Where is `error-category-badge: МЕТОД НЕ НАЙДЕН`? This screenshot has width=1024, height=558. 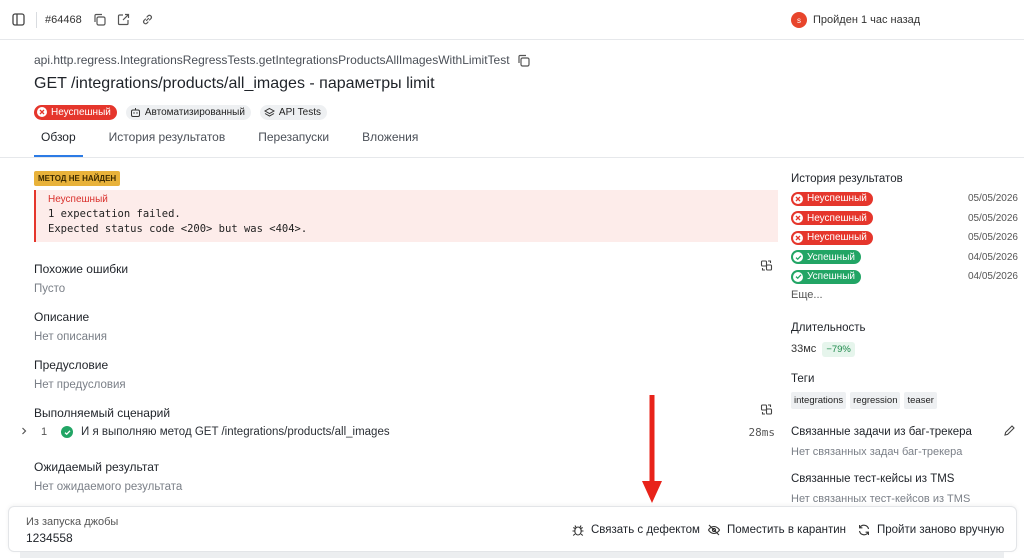 error-category-badge: МЕТОД НЕ НАЙДЕН is located at coordinates (77, 178).